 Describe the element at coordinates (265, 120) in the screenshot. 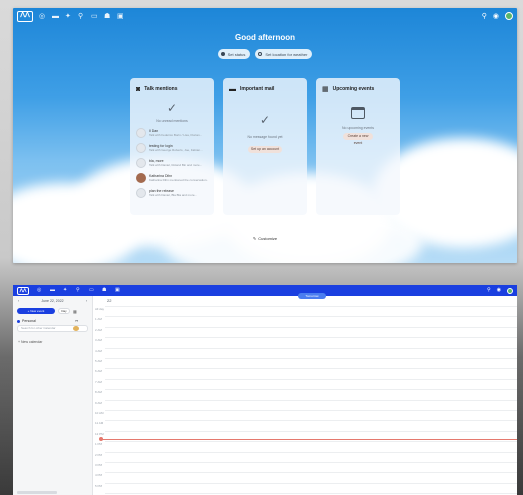

I see `checkmark-icon: ✓` at that location.